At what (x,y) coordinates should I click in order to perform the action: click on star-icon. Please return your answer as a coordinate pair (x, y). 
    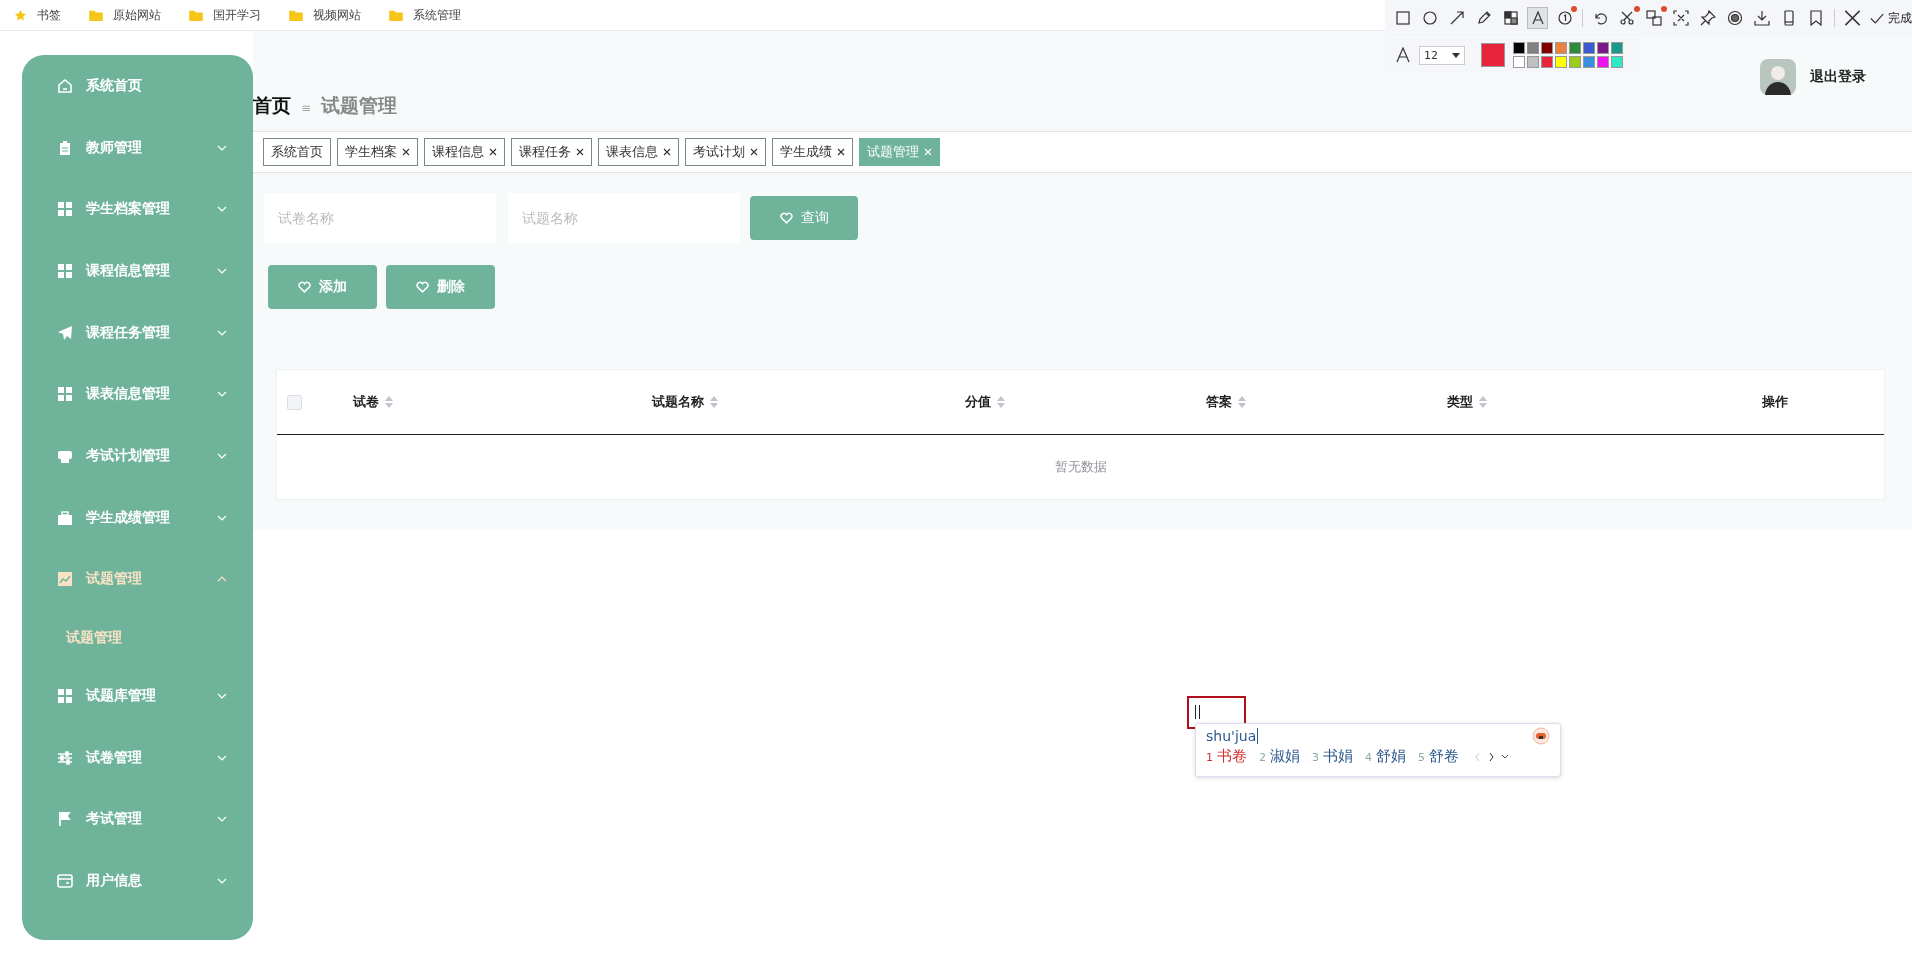
    Looking at the image, I should click on (20, 15).